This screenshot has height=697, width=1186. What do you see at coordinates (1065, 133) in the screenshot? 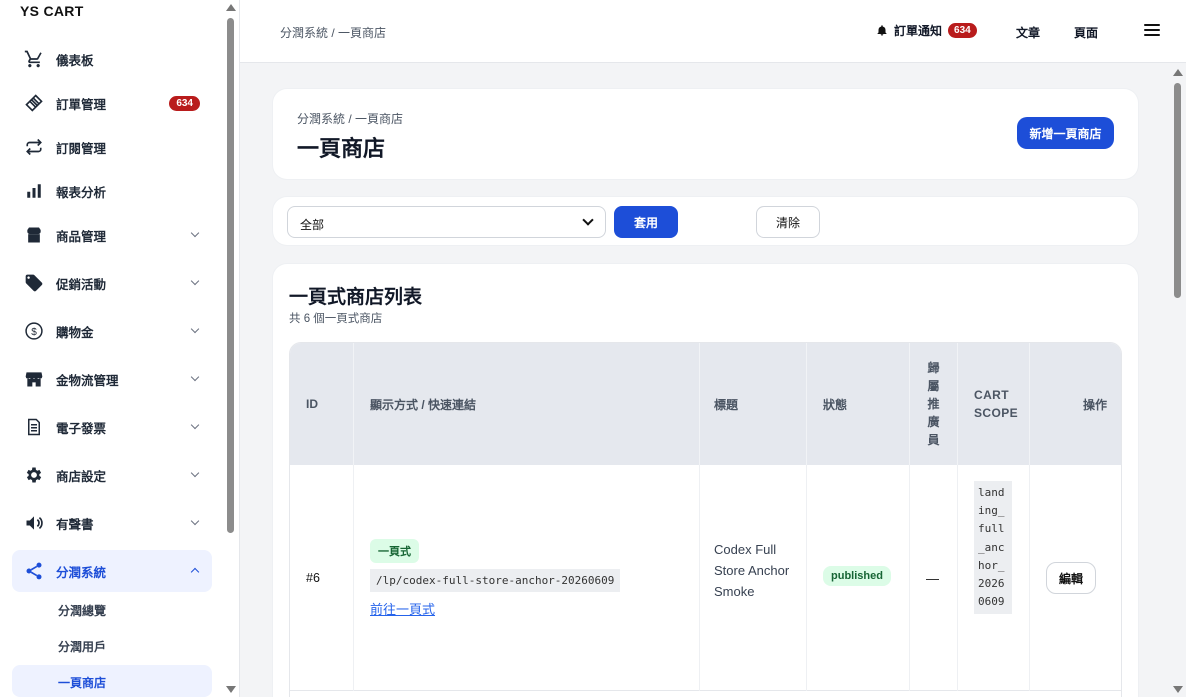
I see `add-landing-store-button: 新增一頁商店` at bounding box center [1065, 133].